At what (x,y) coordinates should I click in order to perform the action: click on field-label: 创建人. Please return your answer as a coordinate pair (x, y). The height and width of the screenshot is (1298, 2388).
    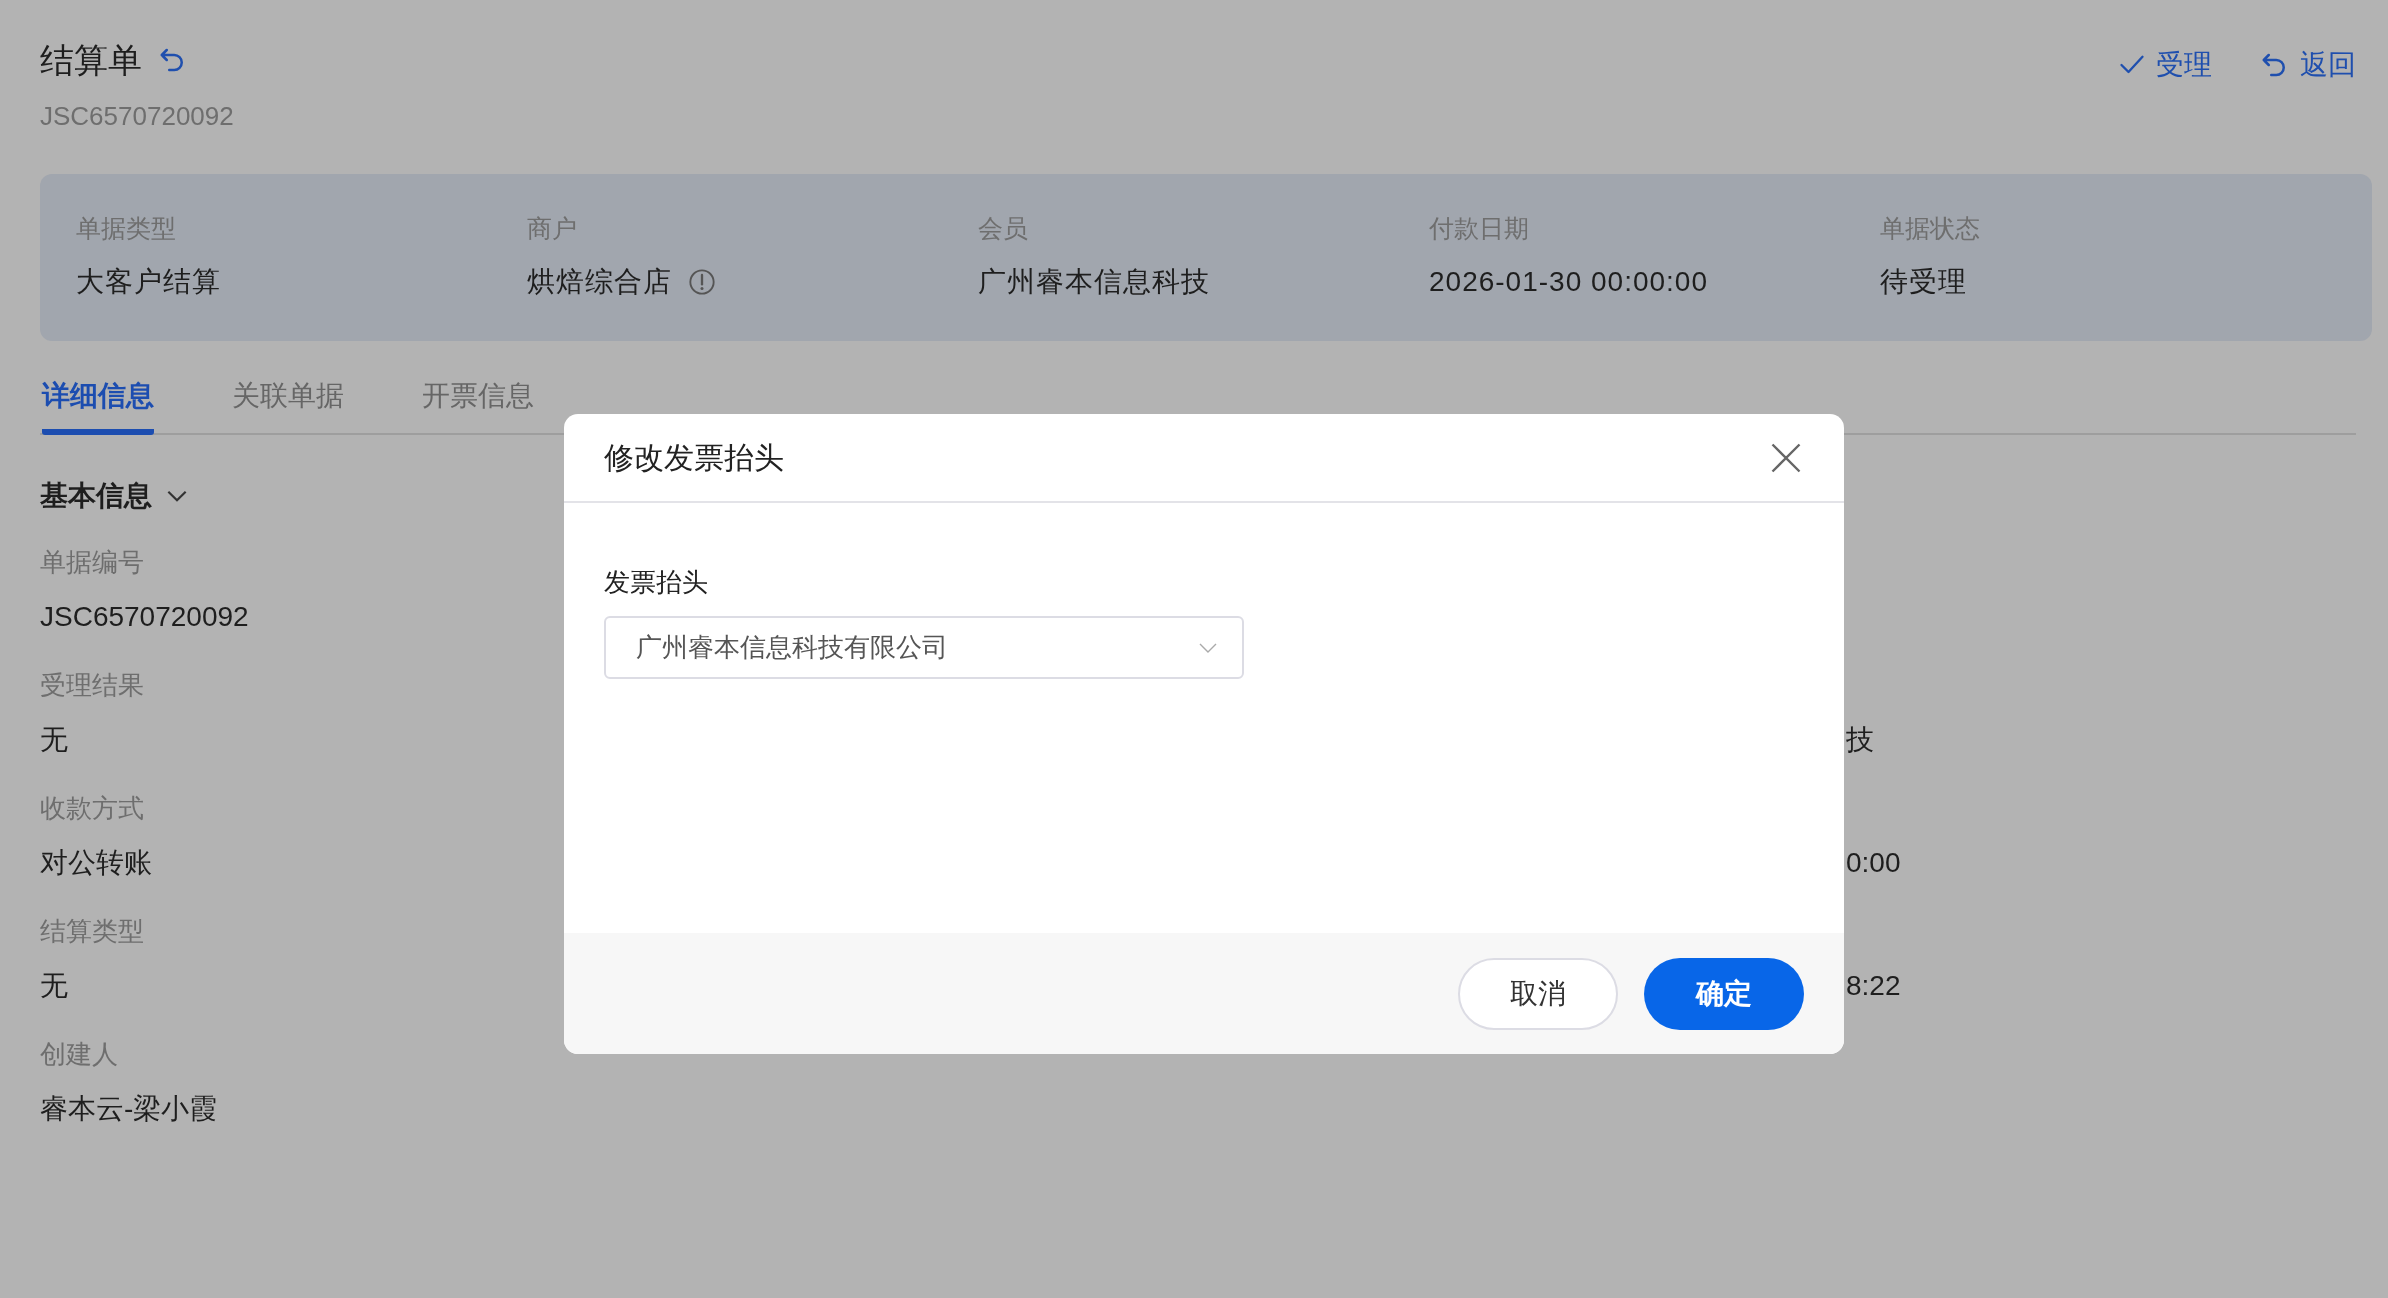
    Looking at the image, I should click on (79, 1055).